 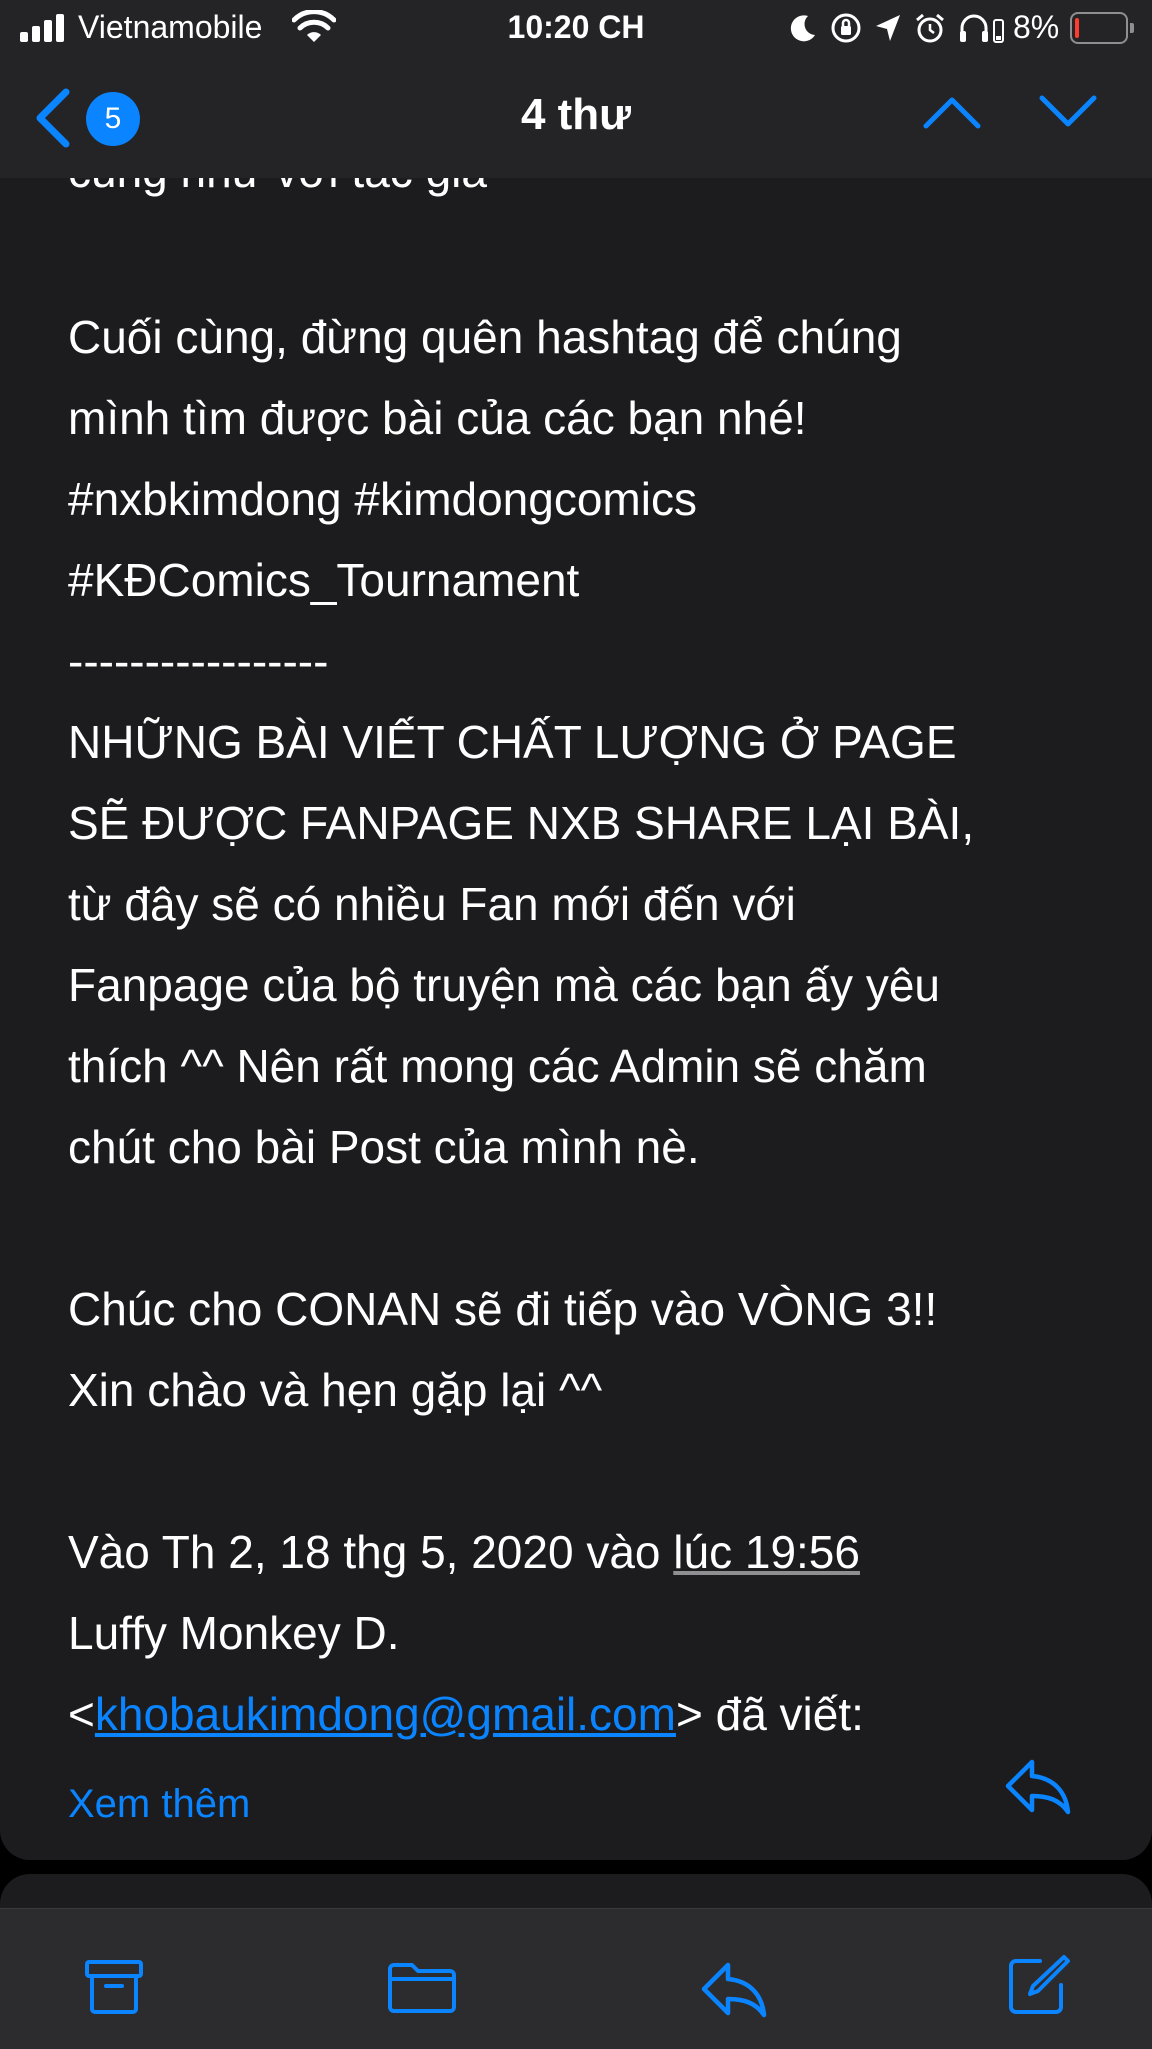 I want to click on quote-open-bracket: <, so click(x=81, y=1714).